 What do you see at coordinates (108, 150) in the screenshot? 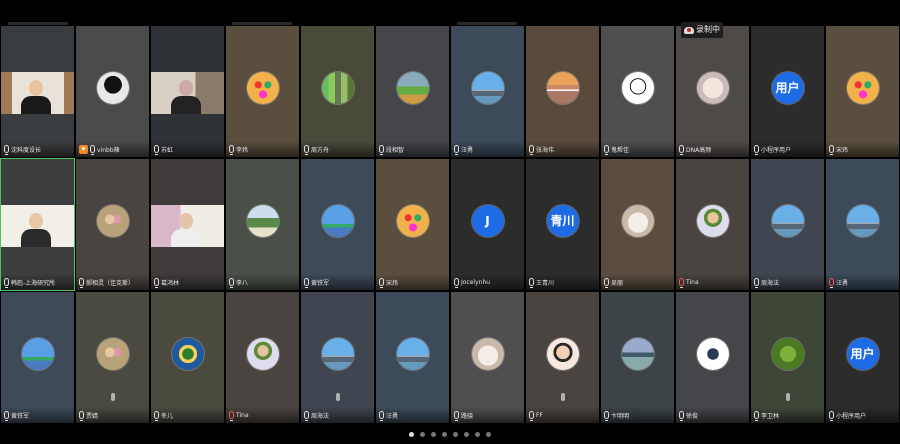
I see `participant-name: vinbb辣` at bounding box center [108, 150].